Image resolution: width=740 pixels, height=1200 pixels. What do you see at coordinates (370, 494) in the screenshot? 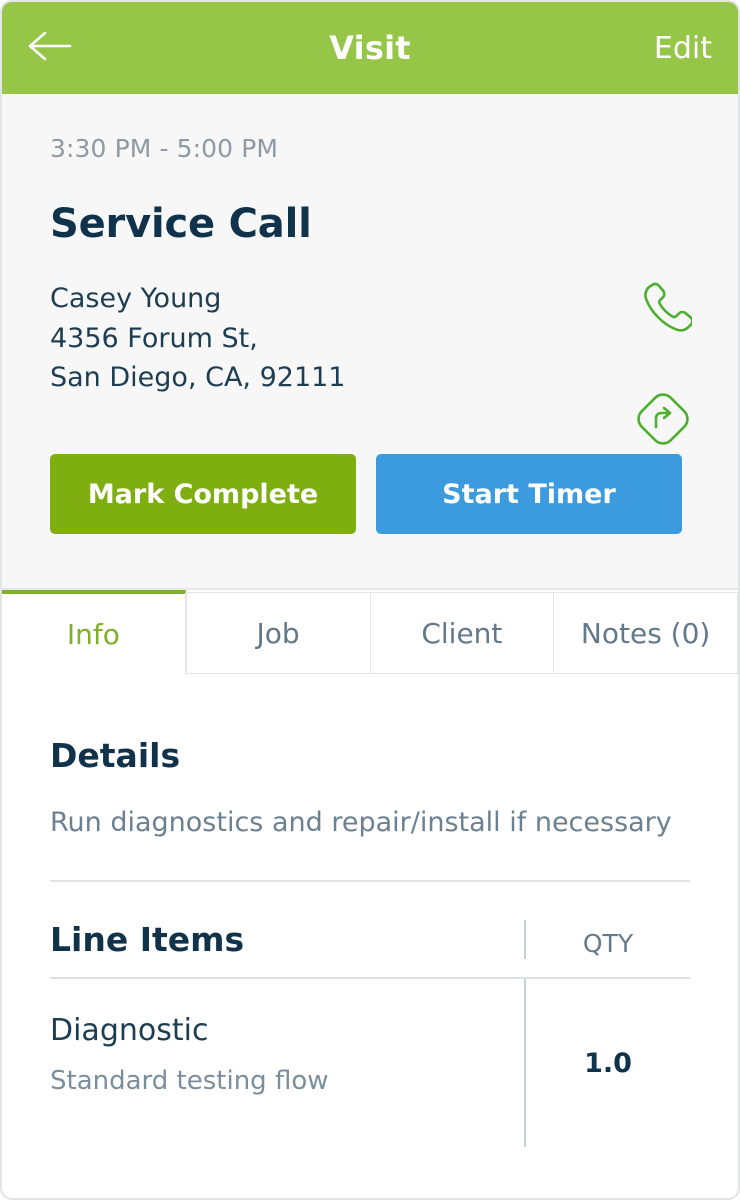
I see `primary-actions: Mark Complete Start Timer` at bounding box center [370, 494].